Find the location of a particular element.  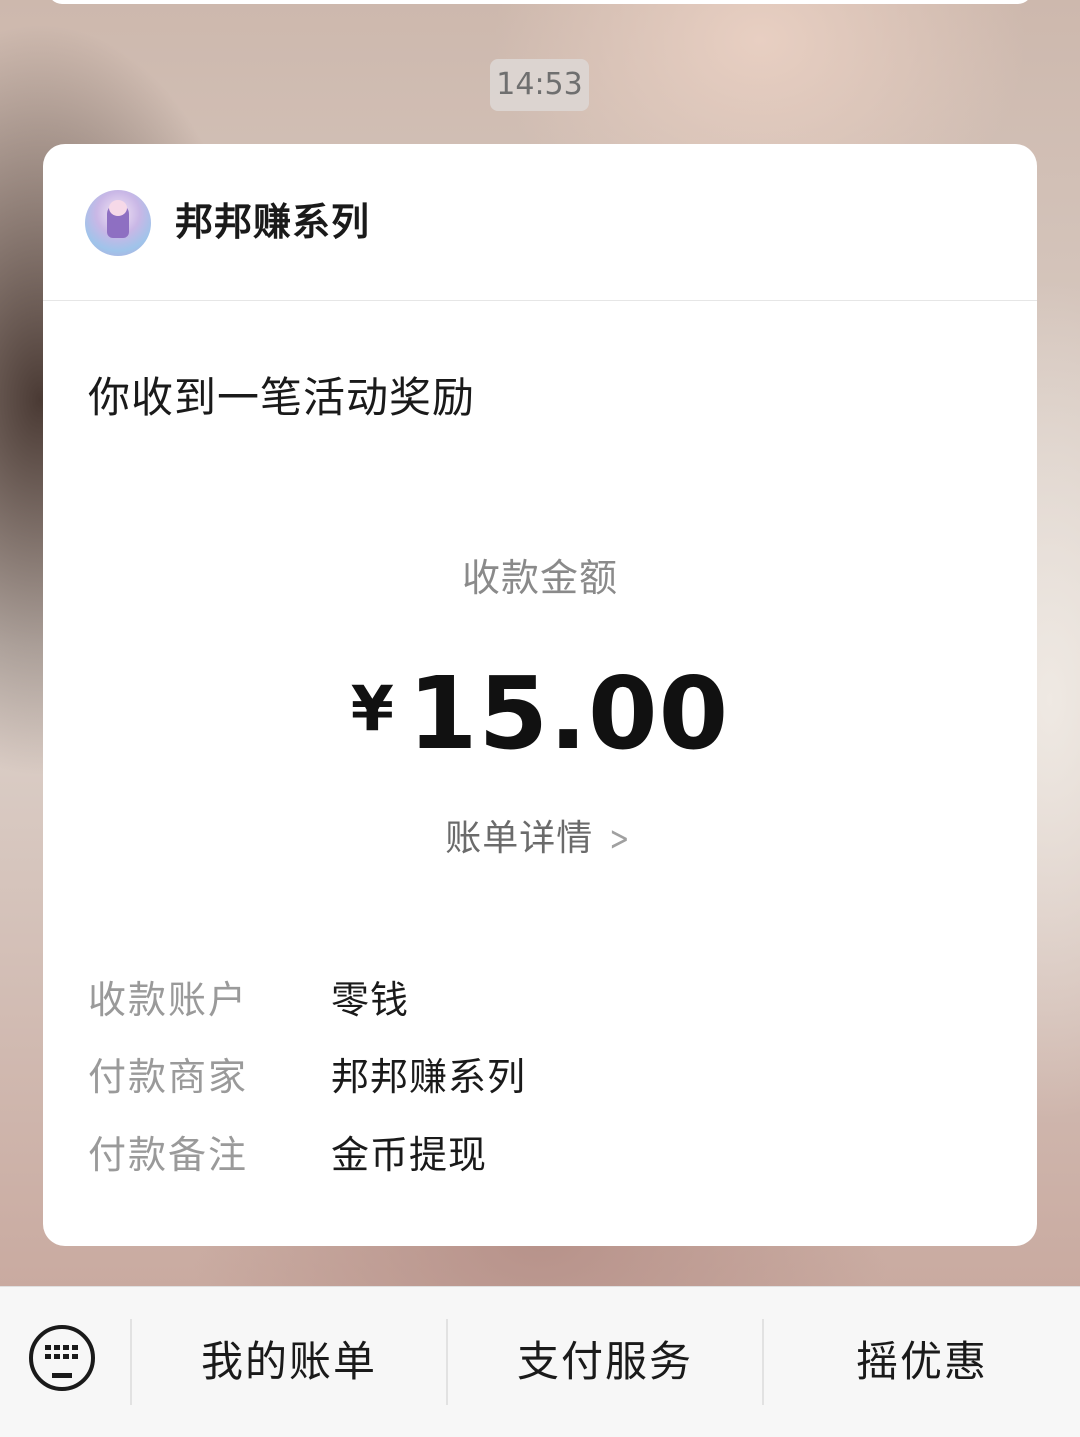

currency-symbol: ¥ is located at coordinates (372, 708).